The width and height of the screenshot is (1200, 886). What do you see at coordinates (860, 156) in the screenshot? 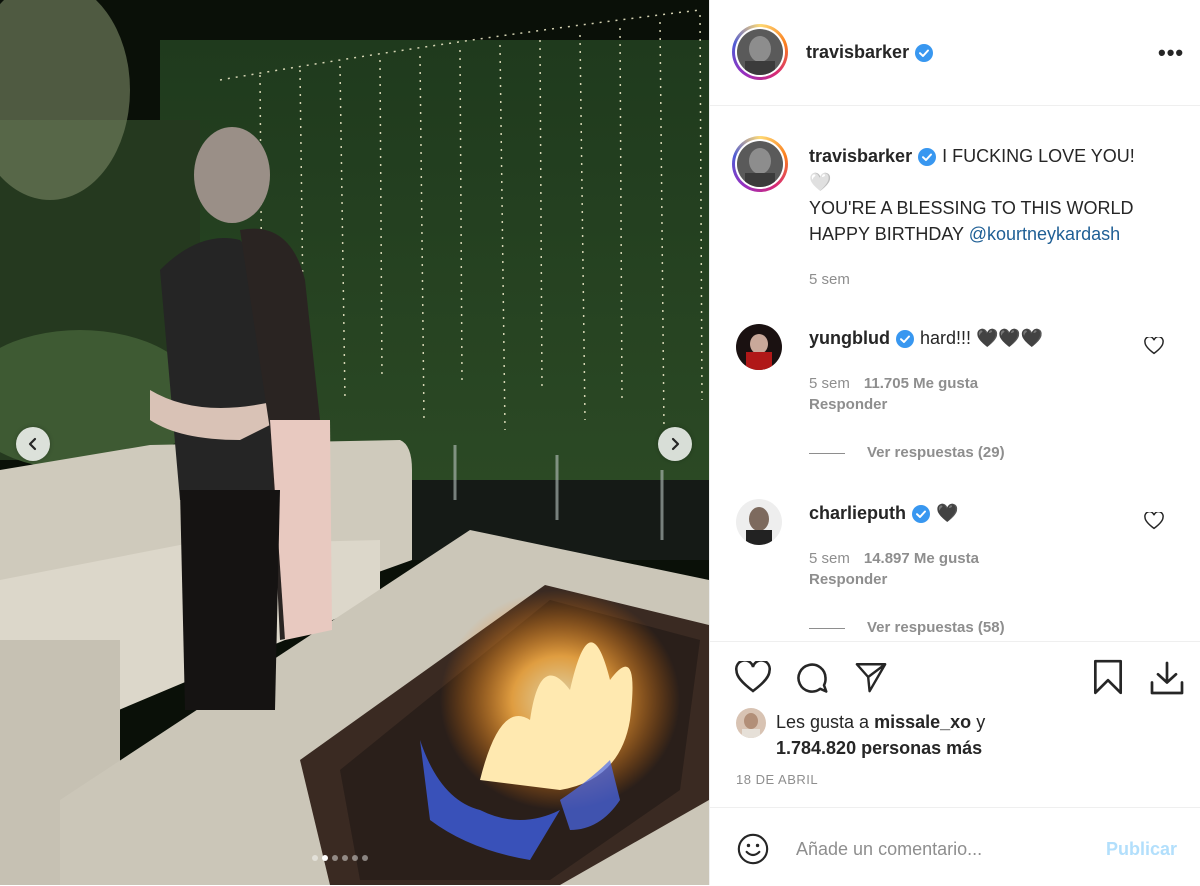
I see `caption-username: travisbarker` at bounding box center [860, 156].